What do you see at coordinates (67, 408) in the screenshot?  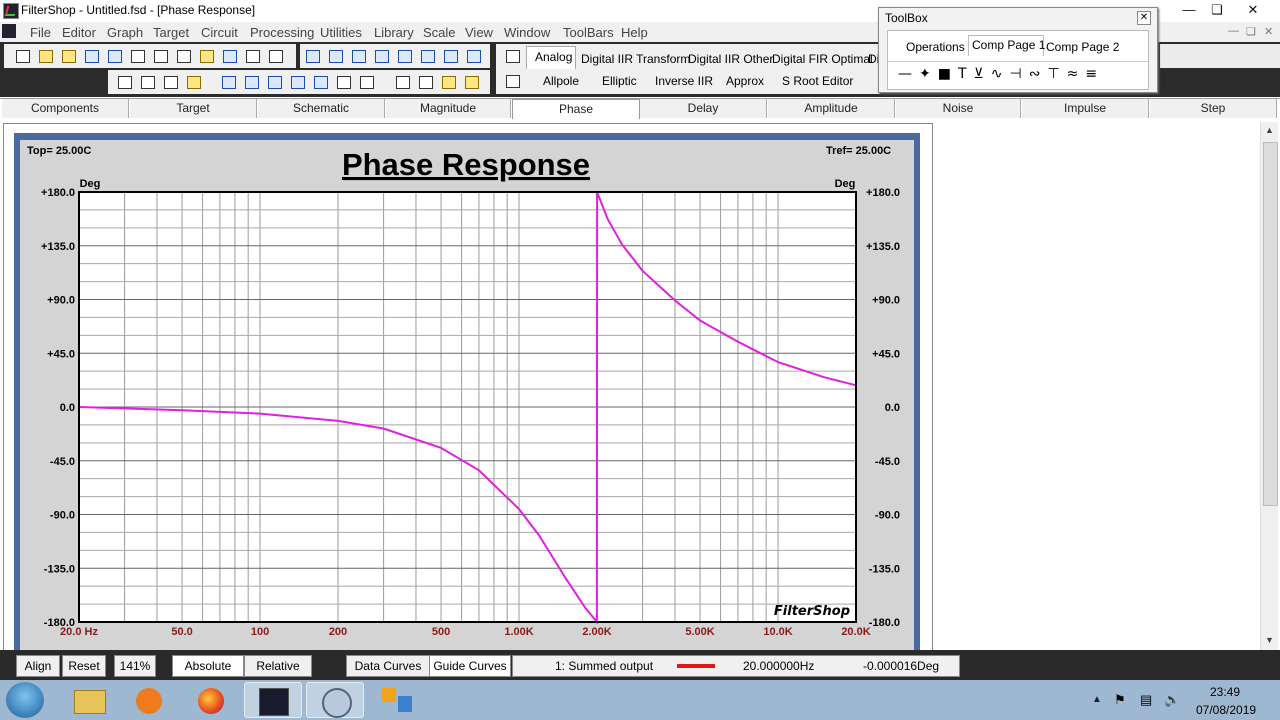 I see `y-tick-label-left: 0.0` at bounding box center [67, 408].